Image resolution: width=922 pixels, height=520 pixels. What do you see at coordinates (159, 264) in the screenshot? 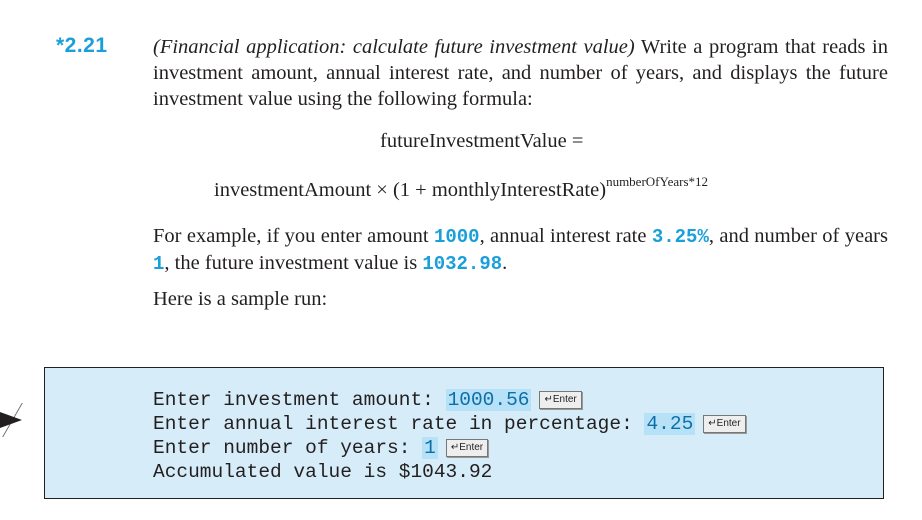
I see `example-years: 1` at bounding box center [159, 264].